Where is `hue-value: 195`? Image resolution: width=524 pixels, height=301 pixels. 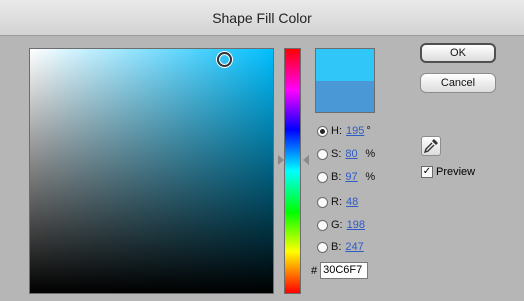 hue-value: 195 is located at coordinates (355, 131).